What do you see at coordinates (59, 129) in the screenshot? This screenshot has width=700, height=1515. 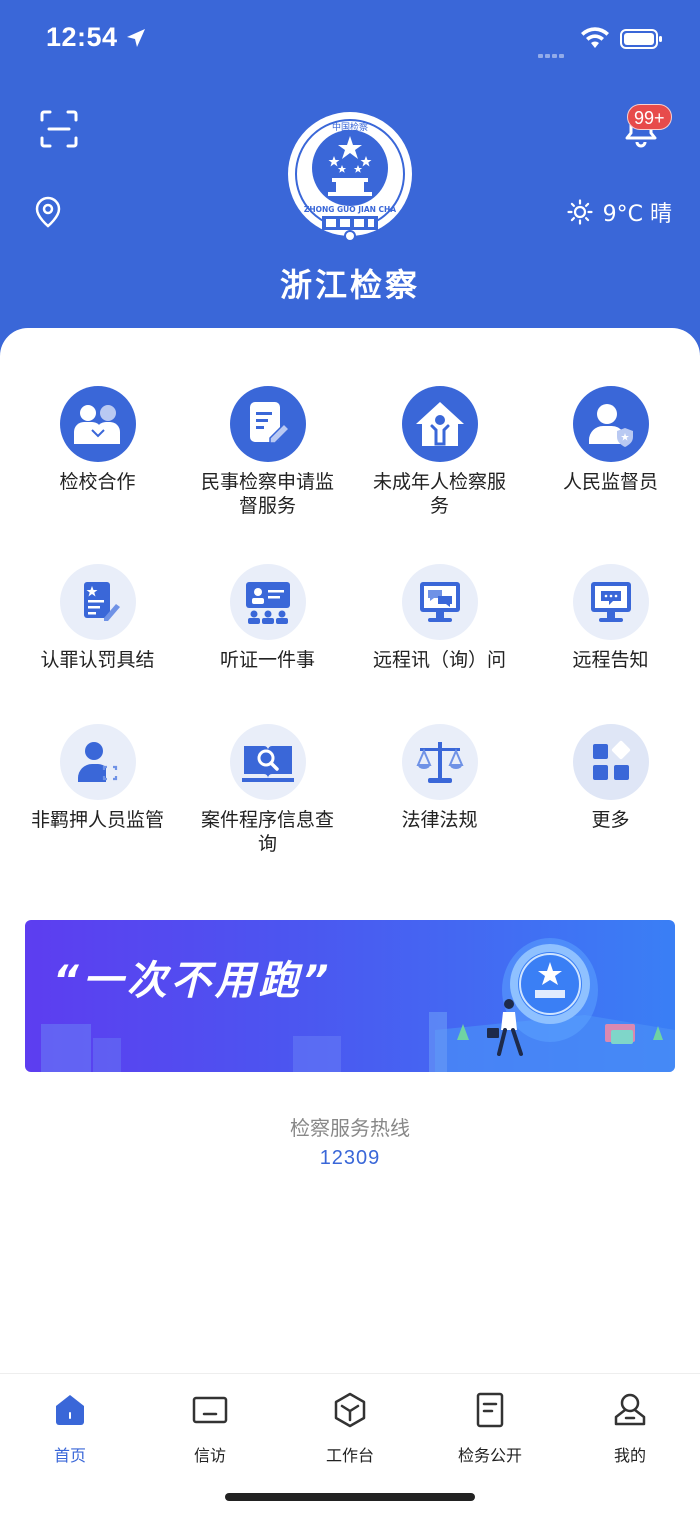 I see `scan-icon` at bounding box center [59, 129].